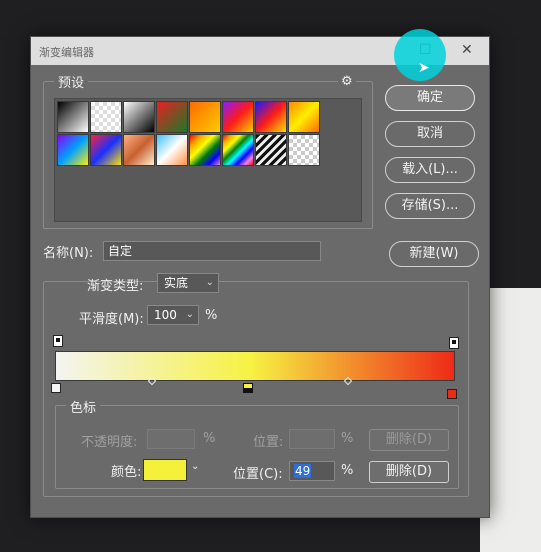 This screenshot has width=541, height=552. I want to click on ok-button: 确定, so click(430, 98).